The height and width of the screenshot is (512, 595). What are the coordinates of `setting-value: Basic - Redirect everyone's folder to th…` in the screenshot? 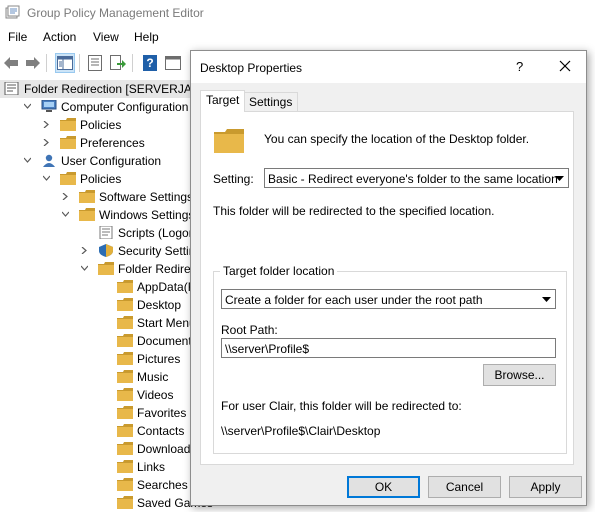 It's located at (413, 179).